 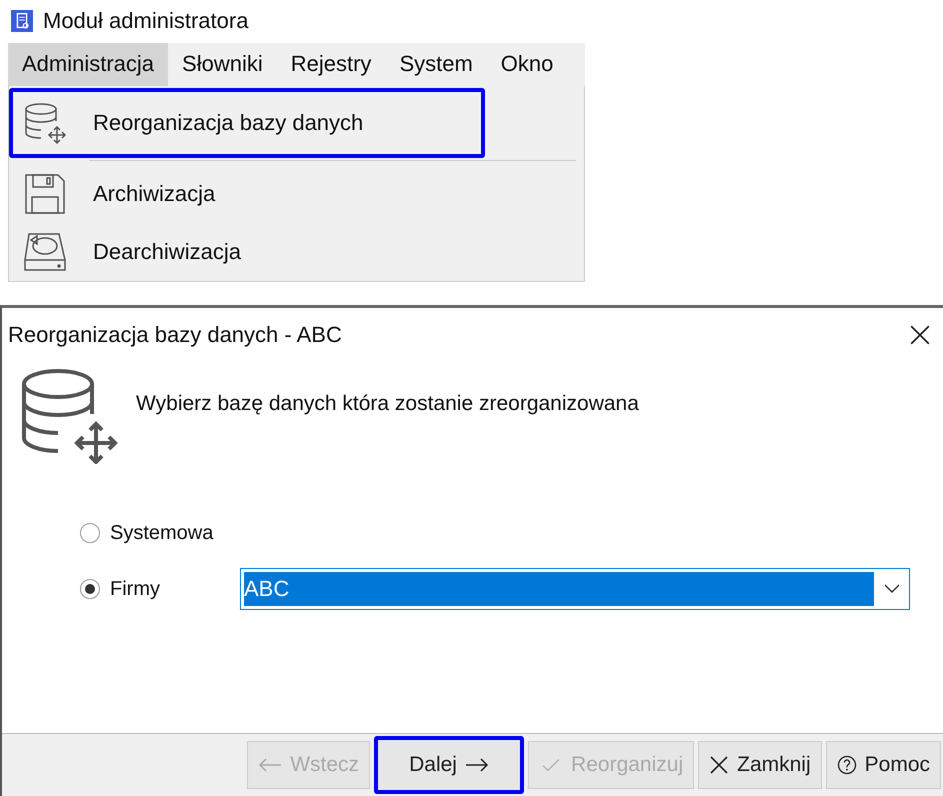 What do you see at coordinates (160, 589) in the screenshot?
I see `radio-option: Firmy` at bounding box center [160, 589].